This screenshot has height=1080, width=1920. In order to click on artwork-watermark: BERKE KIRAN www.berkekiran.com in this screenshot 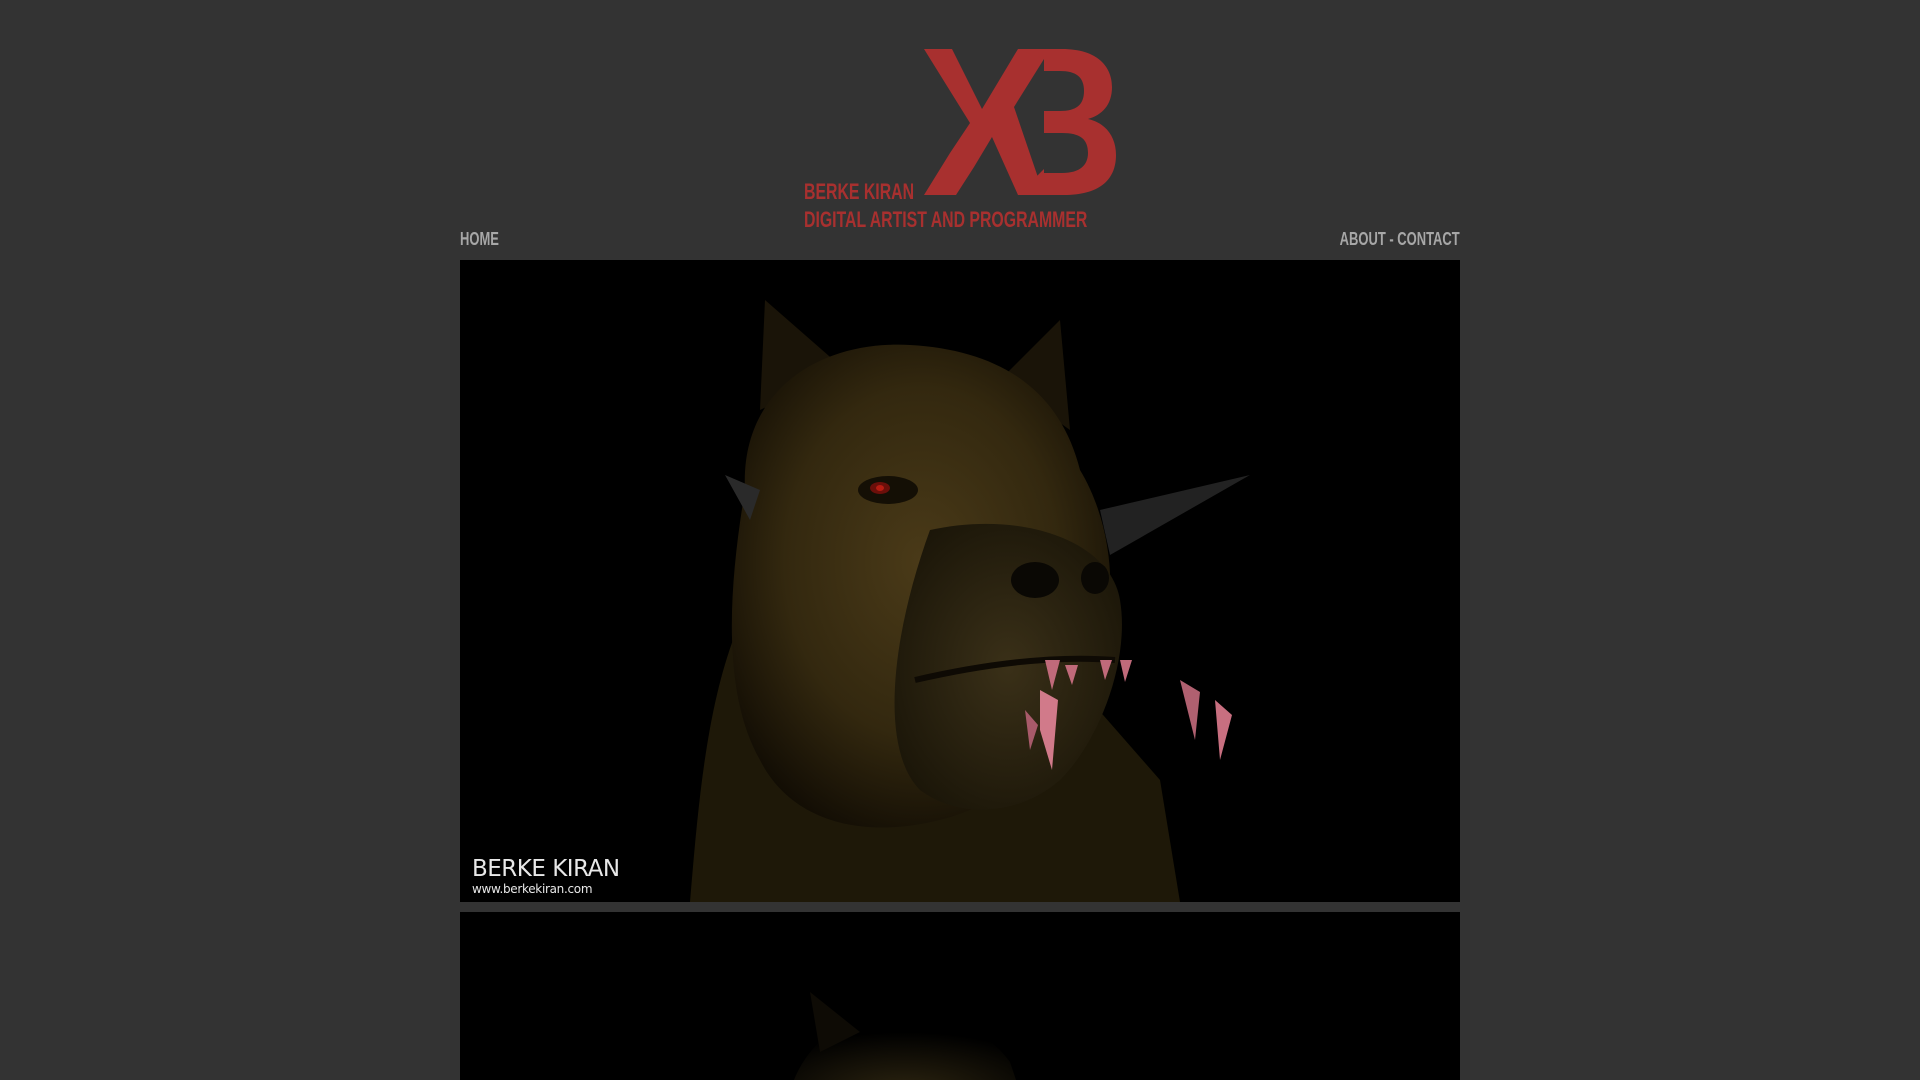, I will do `click(546, 876)`.